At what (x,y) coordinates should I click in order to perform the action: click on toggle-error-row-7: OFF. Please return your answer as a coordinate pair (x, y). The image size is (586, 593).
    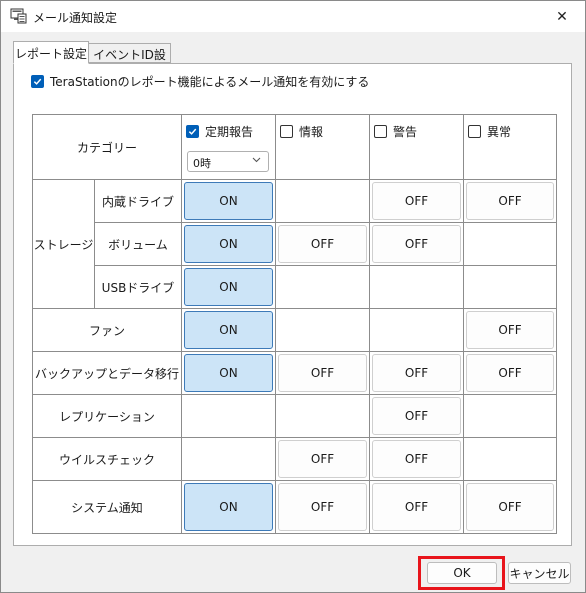
    Looking at the image, I should click on (510, 507).